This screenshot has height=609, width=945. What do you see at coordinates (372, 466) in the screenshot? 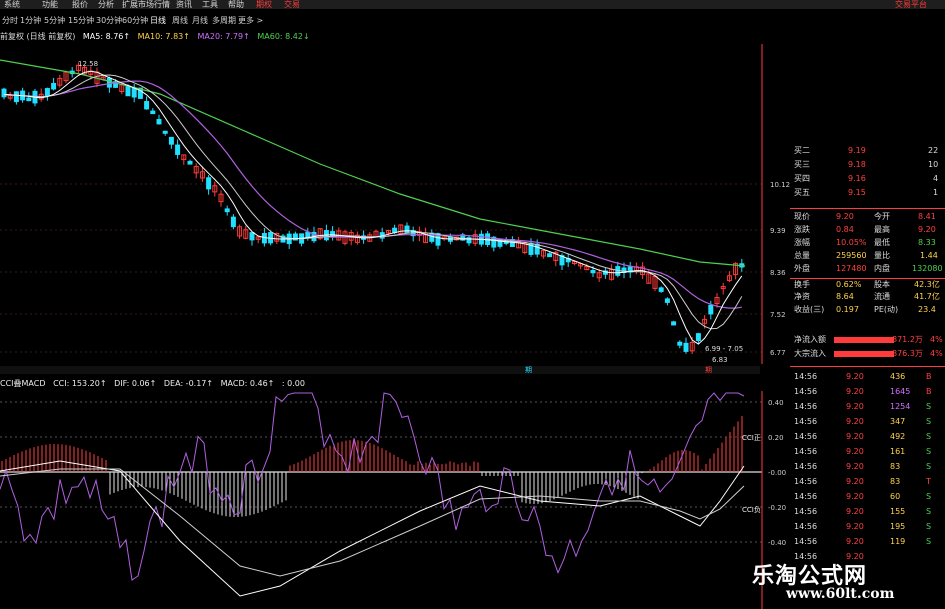
I see `macd-histogram` at bounding box center [372, 466].